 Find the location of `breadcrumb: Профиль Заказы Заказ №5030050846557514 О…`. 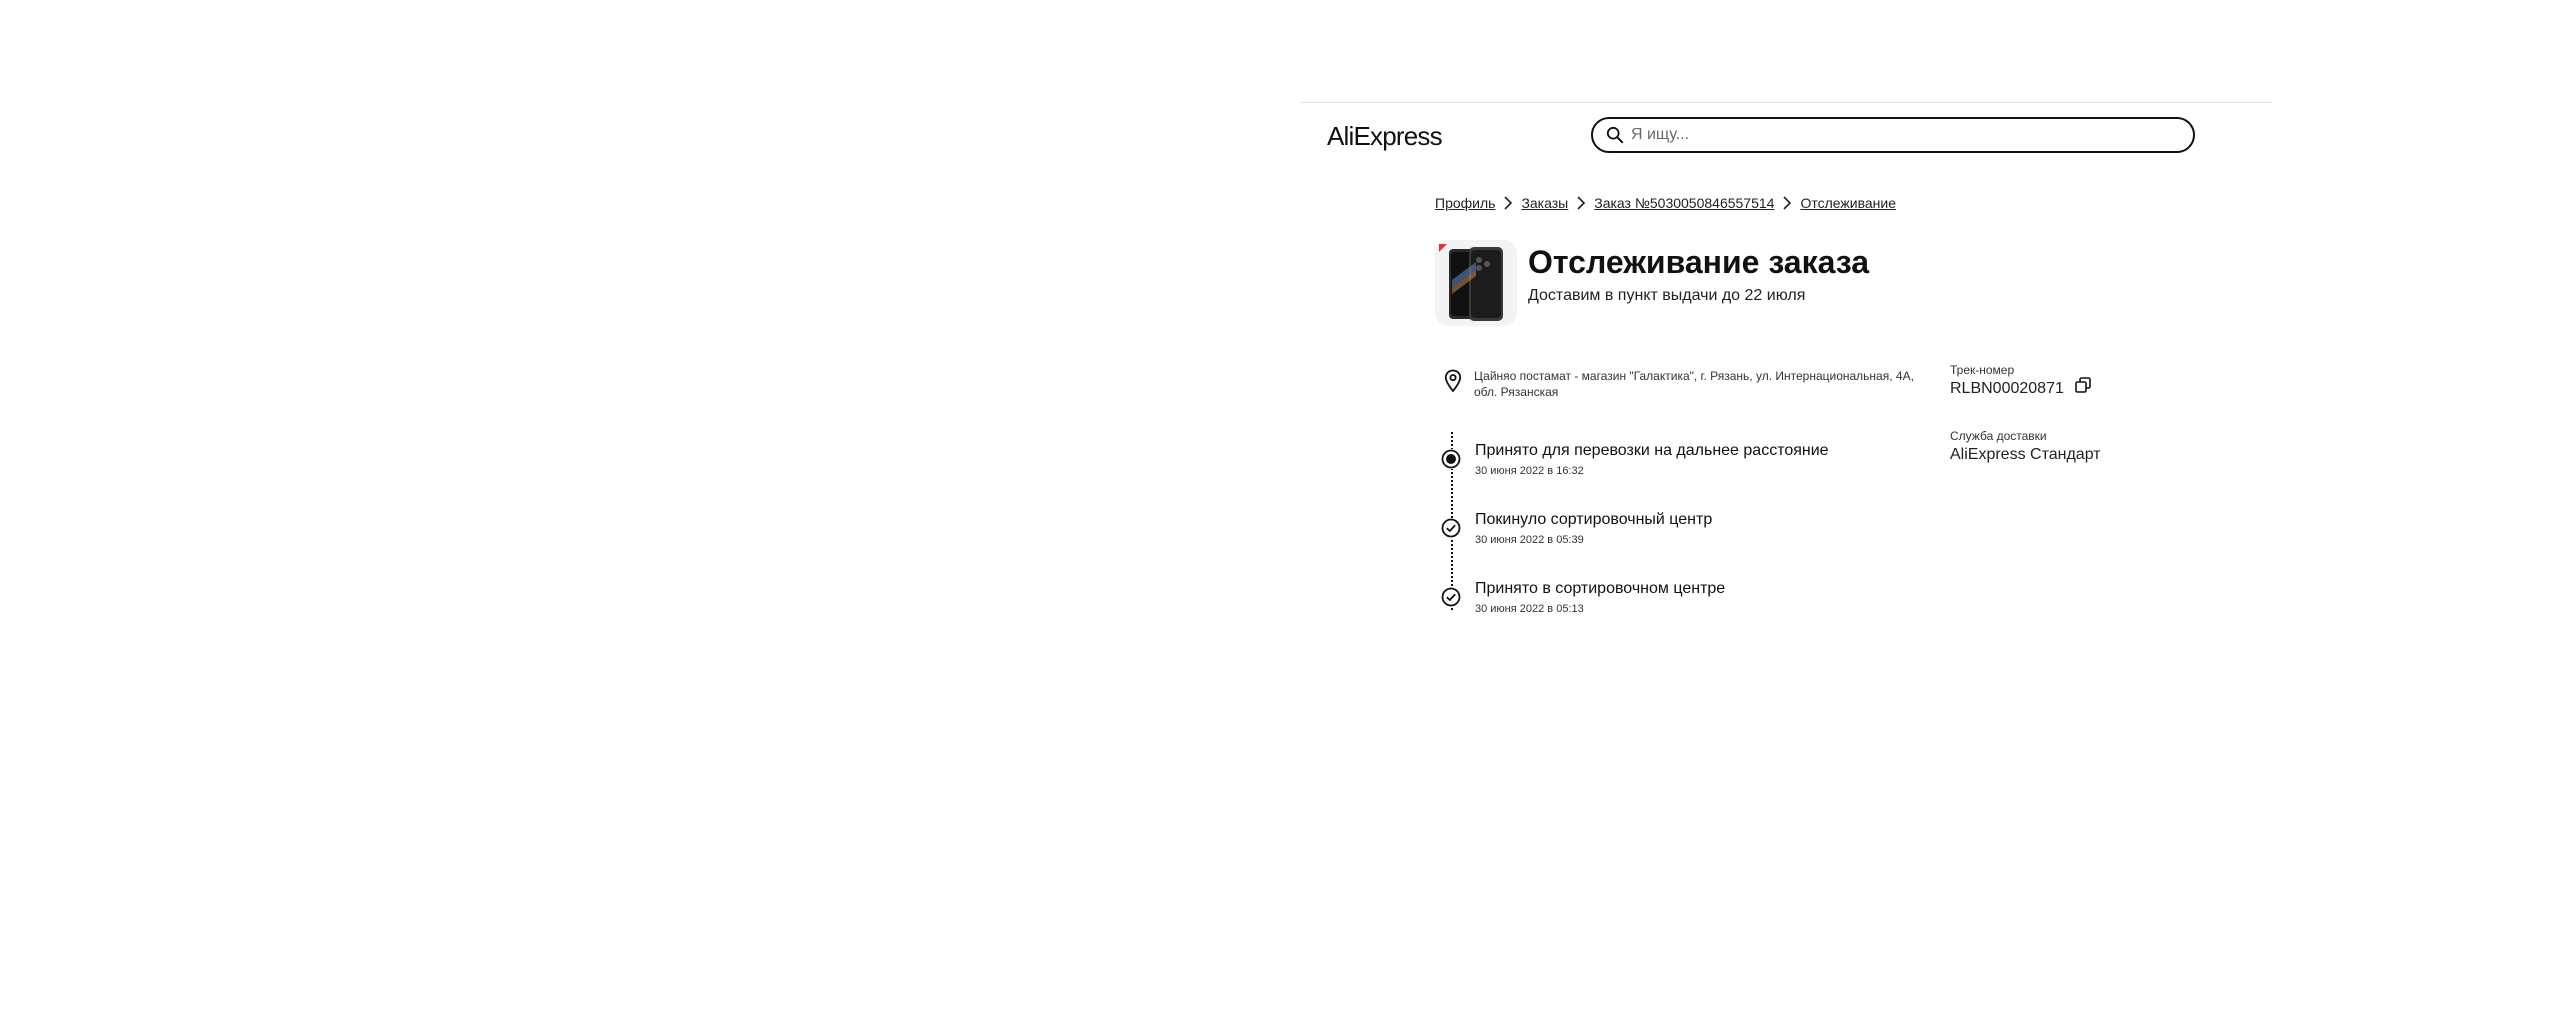

breadcrumb: Профиль Заказы Заказ №5030050846557514 О… is located at coordinates (1665, 203).